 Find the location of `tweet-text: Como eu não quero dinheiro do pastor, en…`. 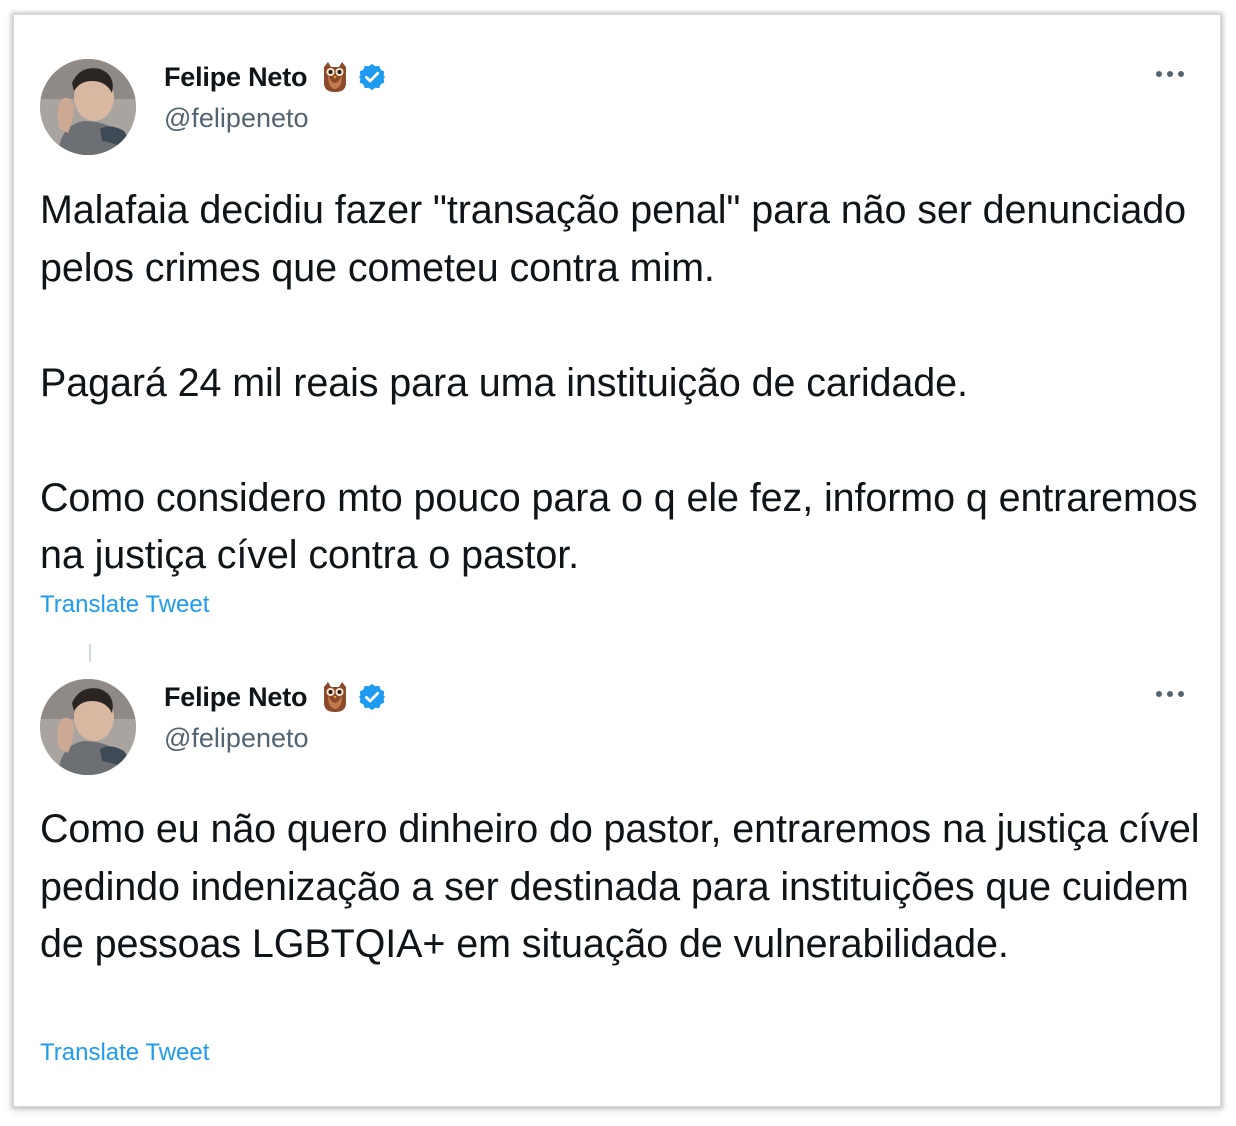

tweet-text: Como eu não quero dinheiro do pastor, en… is located at coordinates (620, 887).